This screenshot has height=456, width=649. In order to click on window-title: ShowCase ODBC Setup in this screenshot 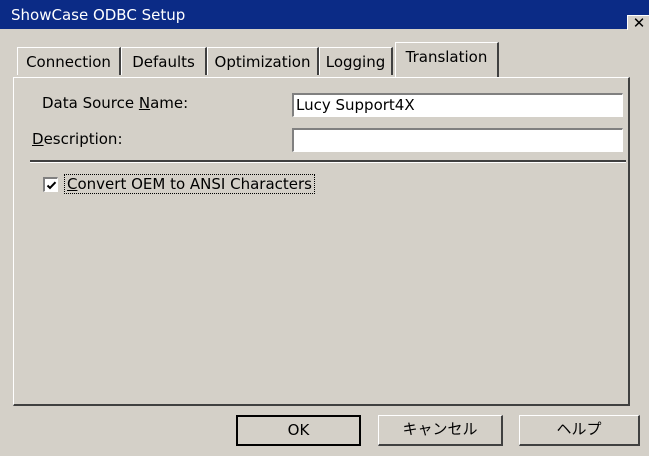, I will do `click(98, 15)`.